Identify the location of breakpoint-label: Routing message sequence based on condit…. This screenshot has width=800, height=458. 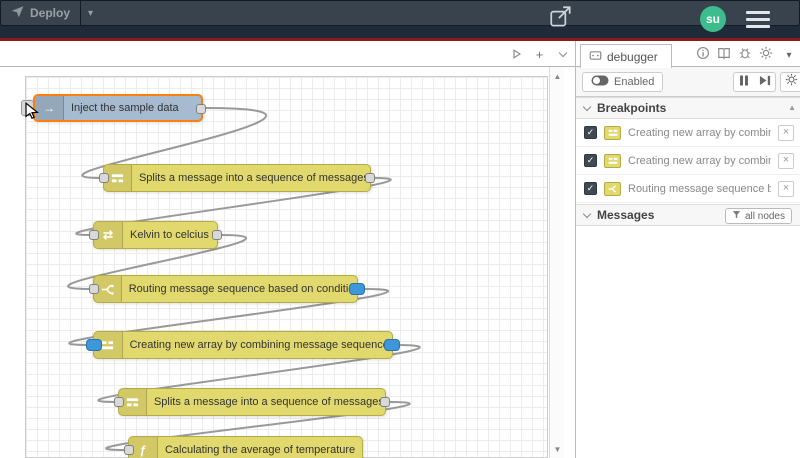
(699, 188).